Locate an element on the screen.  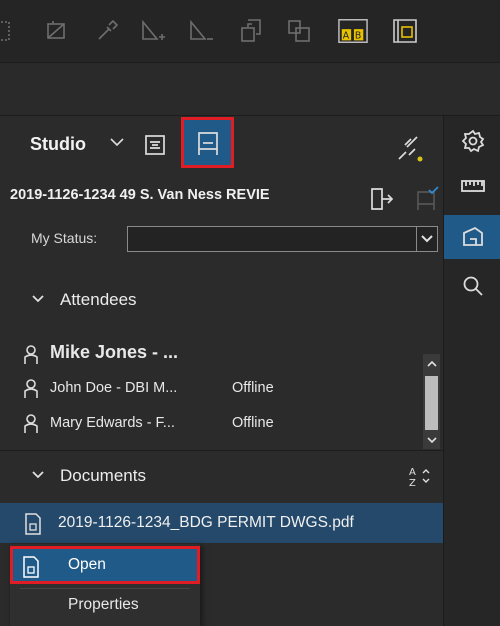
open-menu-label: Open is located at coordinates (87, 564).